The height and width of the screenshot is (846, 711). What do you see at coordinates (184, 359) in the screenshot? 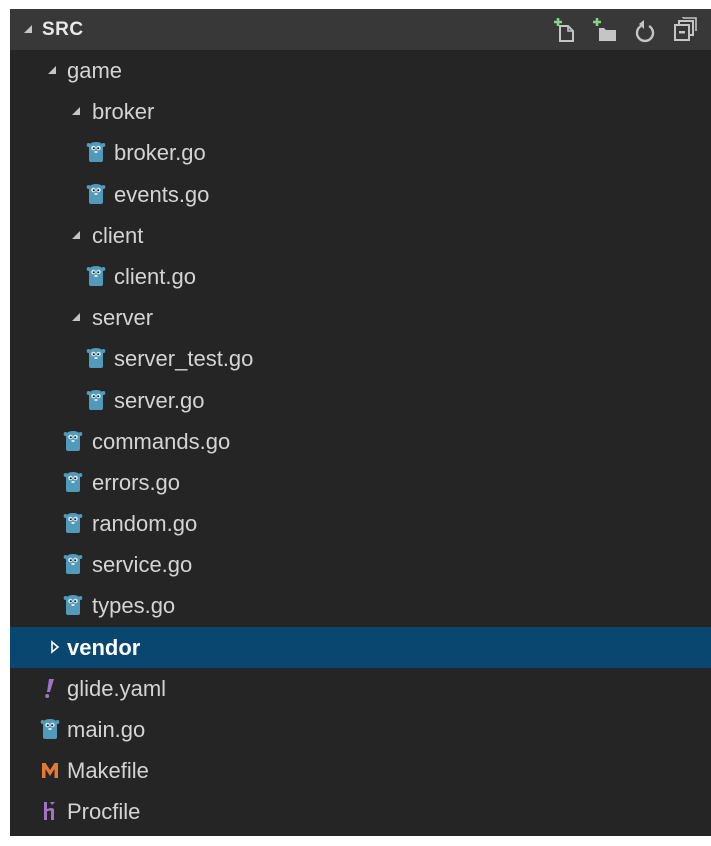
I see `tree-item-label: server_test.go` at bounding box center [184, 359].